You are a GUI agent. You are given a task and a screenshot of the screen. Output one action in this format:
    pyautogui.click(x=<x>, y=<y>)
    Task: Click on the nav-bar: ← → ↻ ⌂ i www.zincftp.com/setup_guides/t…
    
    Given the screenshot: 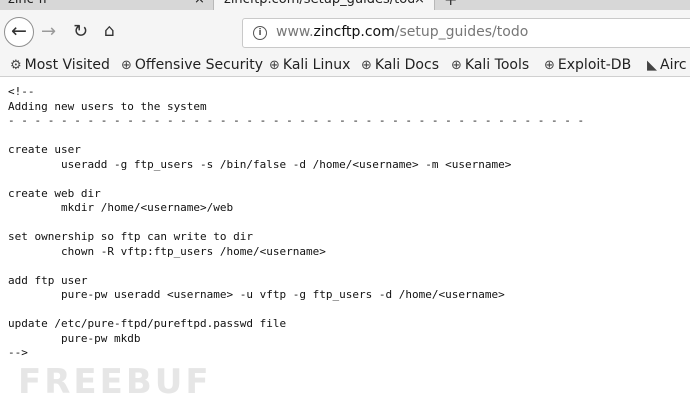 What is the action you would take?
    pyautogui.click(x=345, y=32)
    